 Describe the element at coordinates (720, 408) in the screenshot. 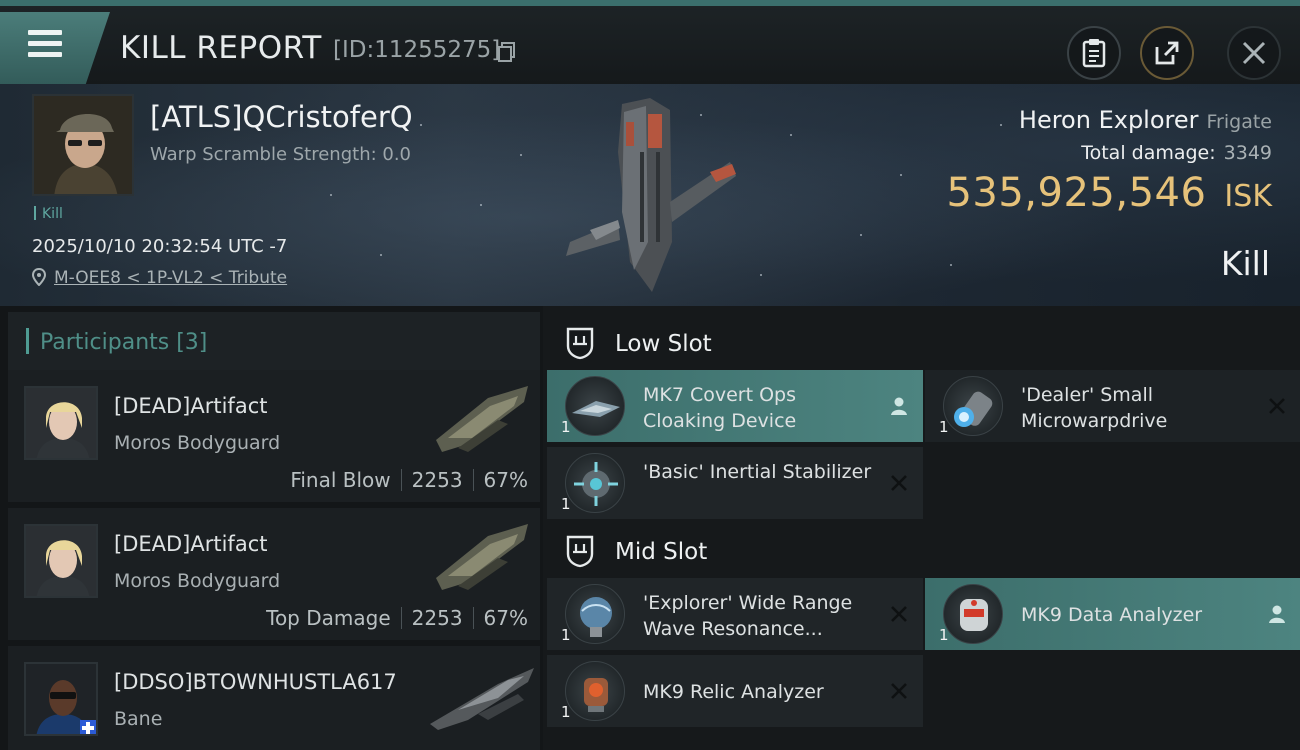

I see `module-name: MK7 Covert Ops Cloaking Device` at that location.